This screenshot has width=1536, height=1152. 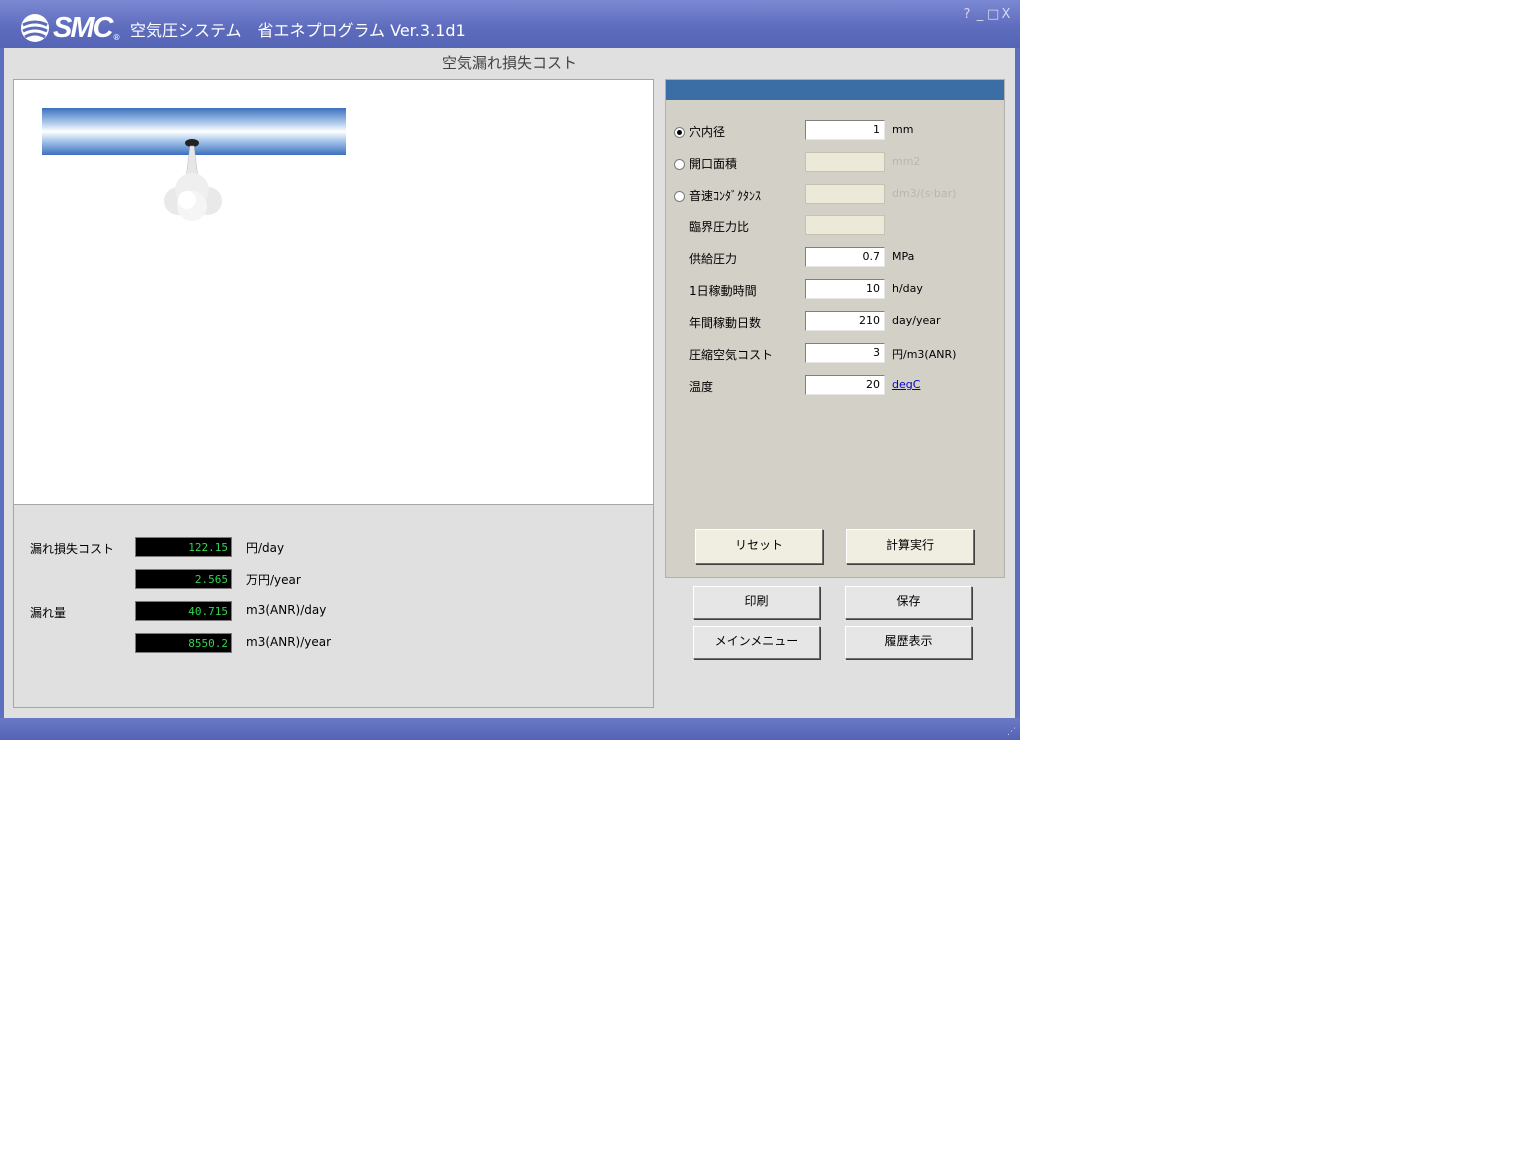 What do you see at coordinates (906, 384) in the screenshot?
I see `temperature-unit-link: degC` at bounding box center [906, 384].